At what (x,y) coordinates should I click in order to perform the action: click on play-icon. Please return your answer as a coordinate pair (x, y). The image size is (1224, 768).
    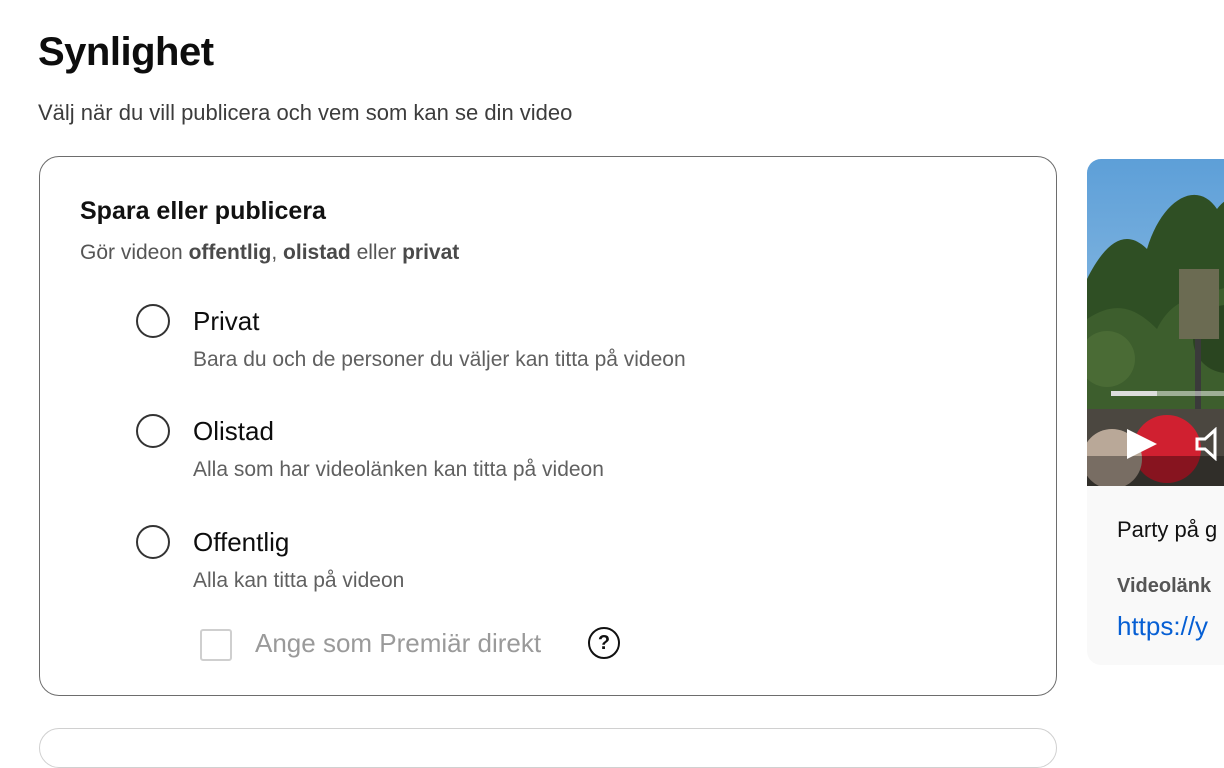
    Looking at the image, I should click on (1142, 444).